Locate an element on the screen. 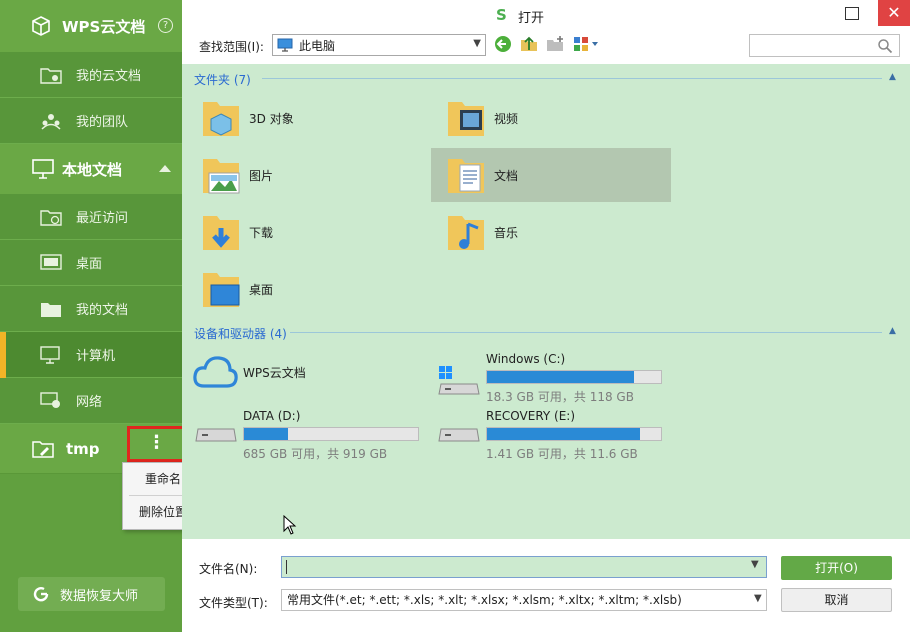 This screenshot has width=910, height=632. hard-drive-icon is located at coordinates (459, 435).